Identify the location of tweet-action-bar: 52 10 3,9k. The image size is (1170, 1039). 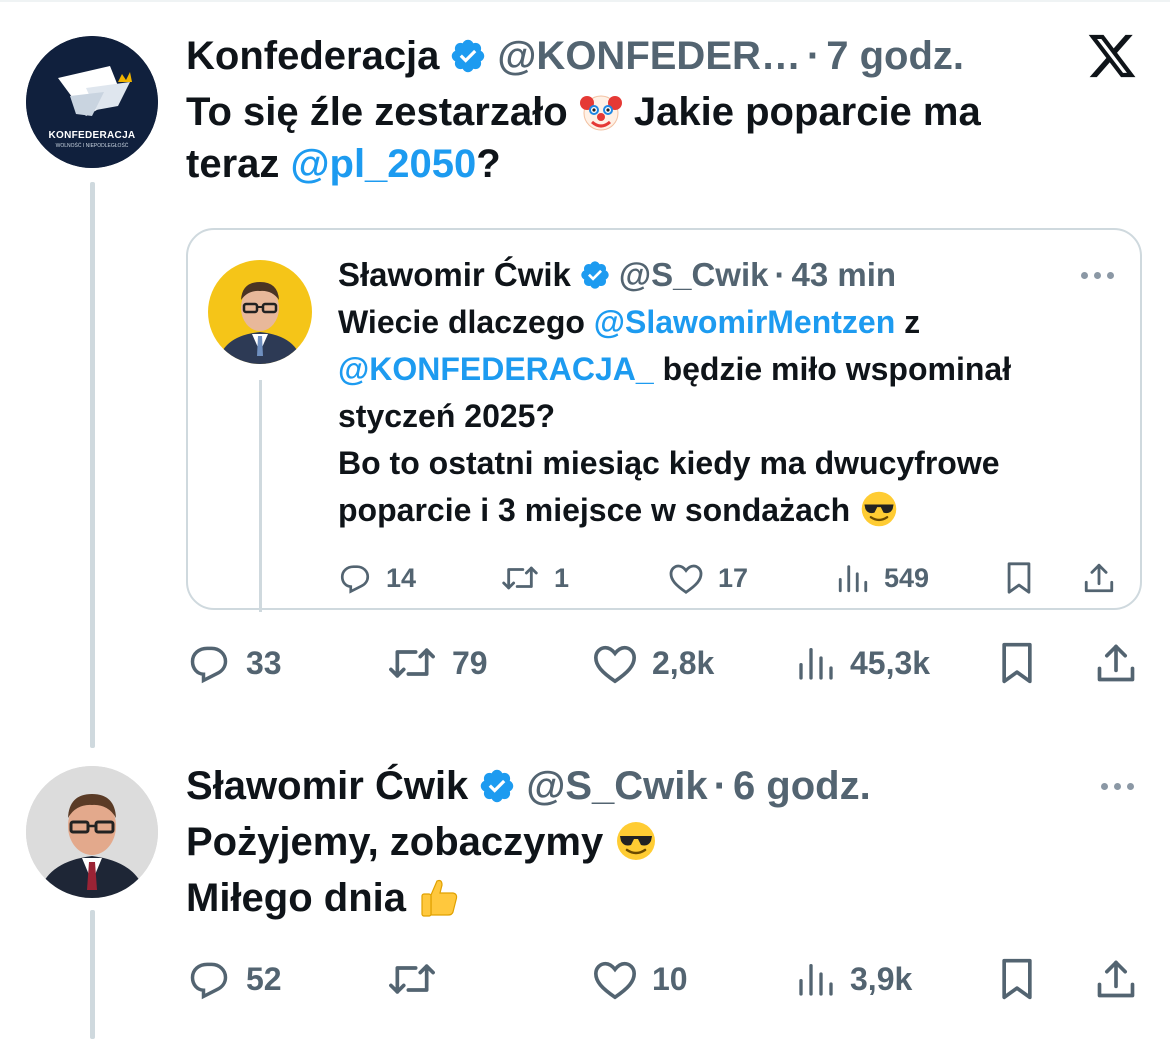
(665, 979).